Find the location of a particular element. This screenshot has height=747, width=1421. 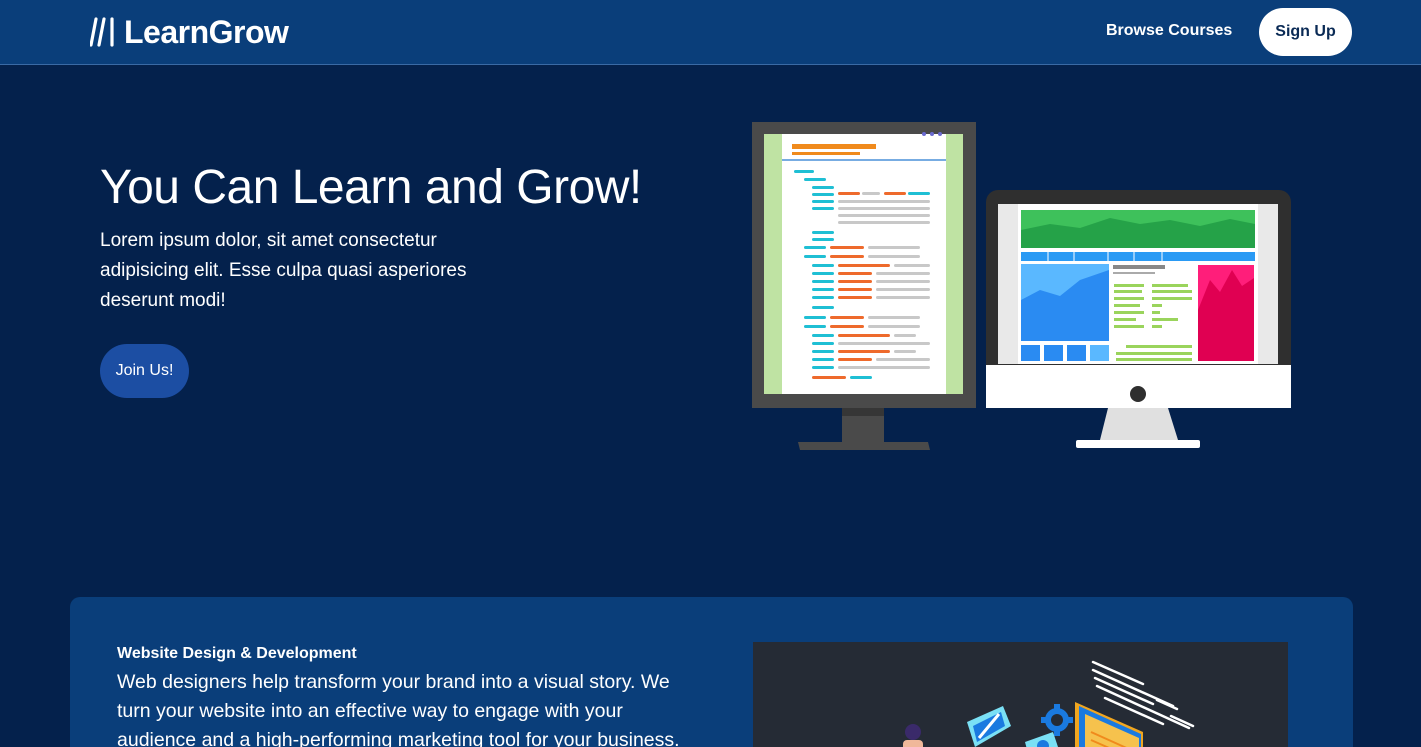

sign-up-button: Sign Up is located at coordinates (1305, 32).